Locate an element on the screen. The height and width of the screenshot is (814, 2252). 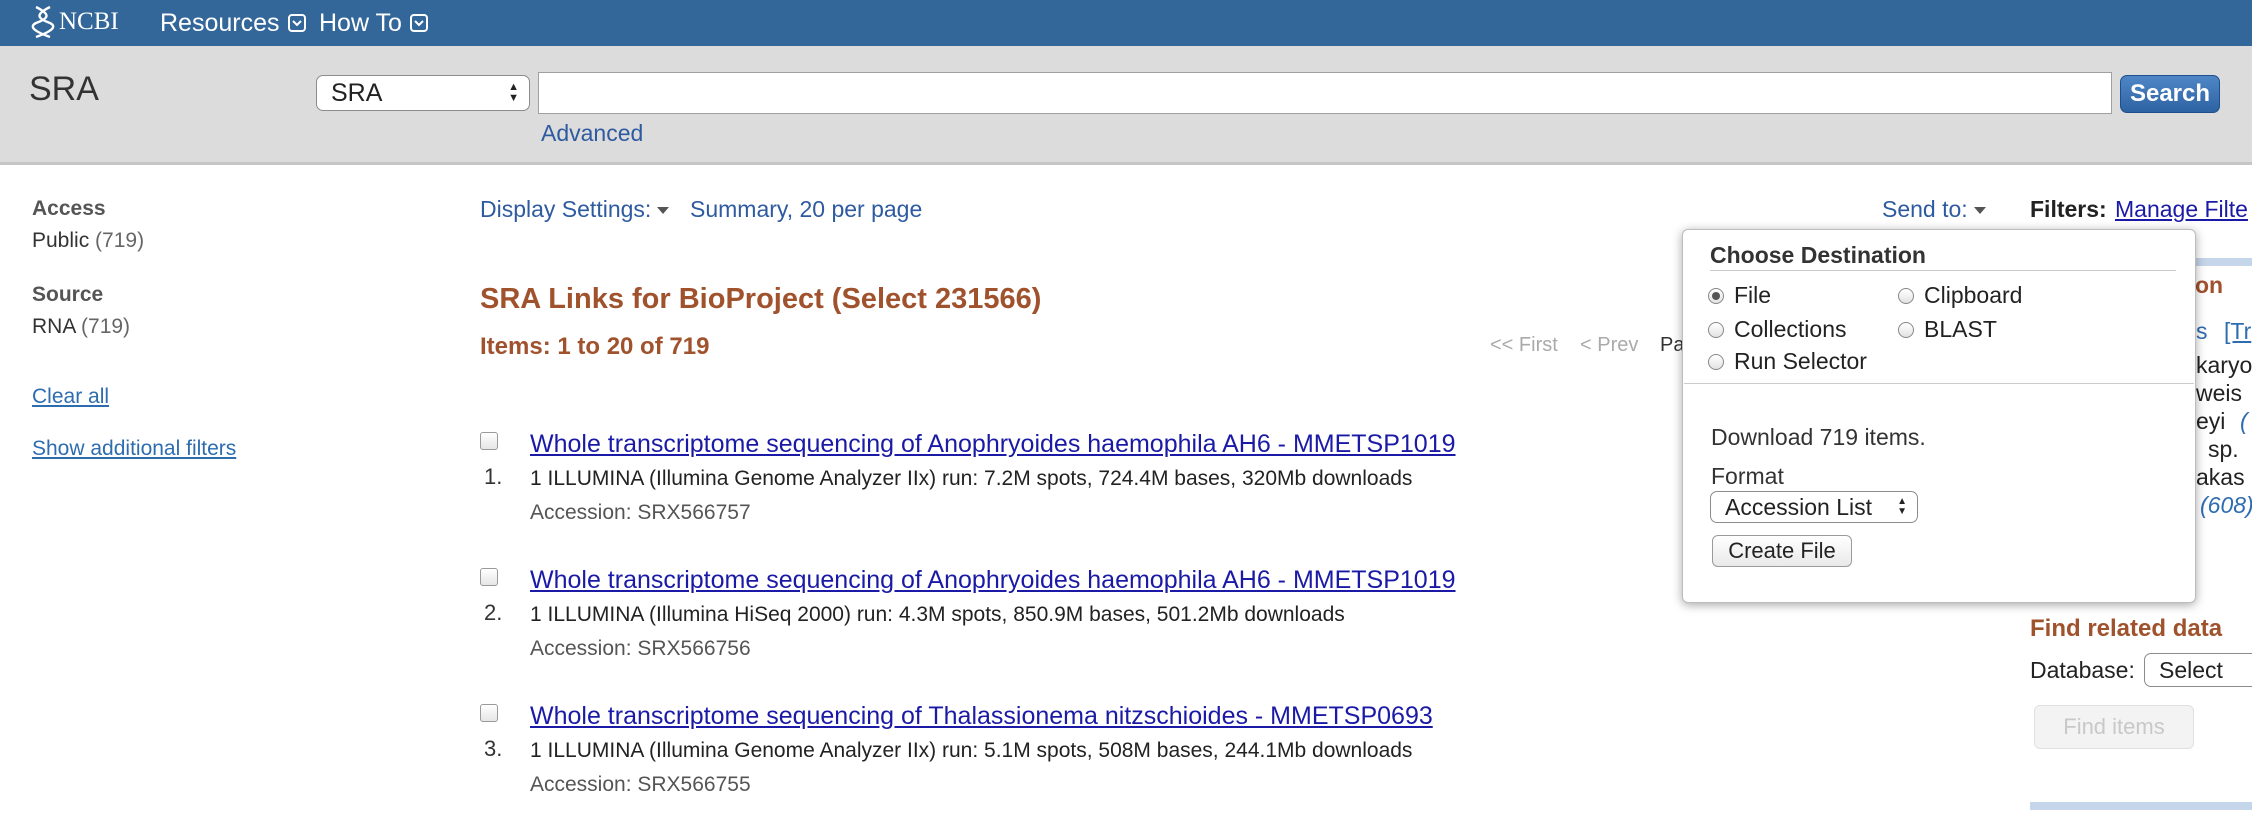
format-select: Accession List ▲ ▼ is located at coordinates (1814, 507).